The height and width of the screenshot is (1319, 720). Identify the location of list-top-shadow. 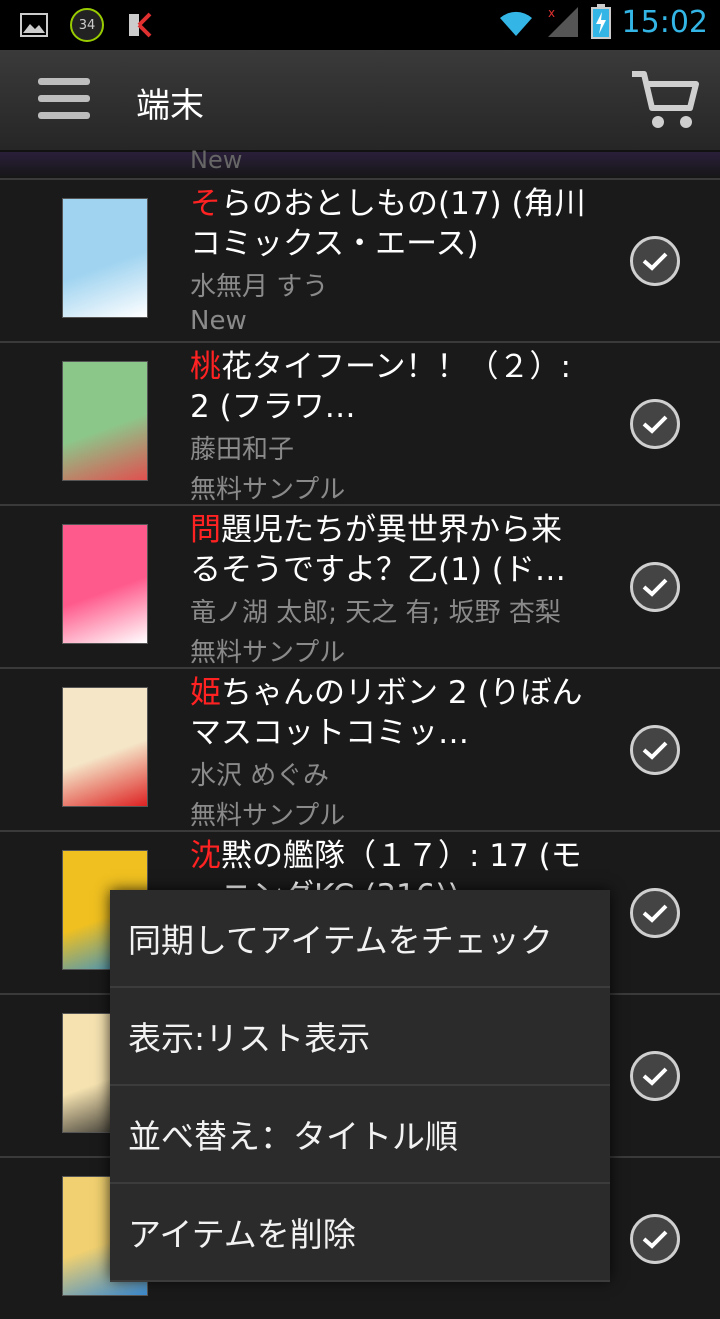
(360, 165).